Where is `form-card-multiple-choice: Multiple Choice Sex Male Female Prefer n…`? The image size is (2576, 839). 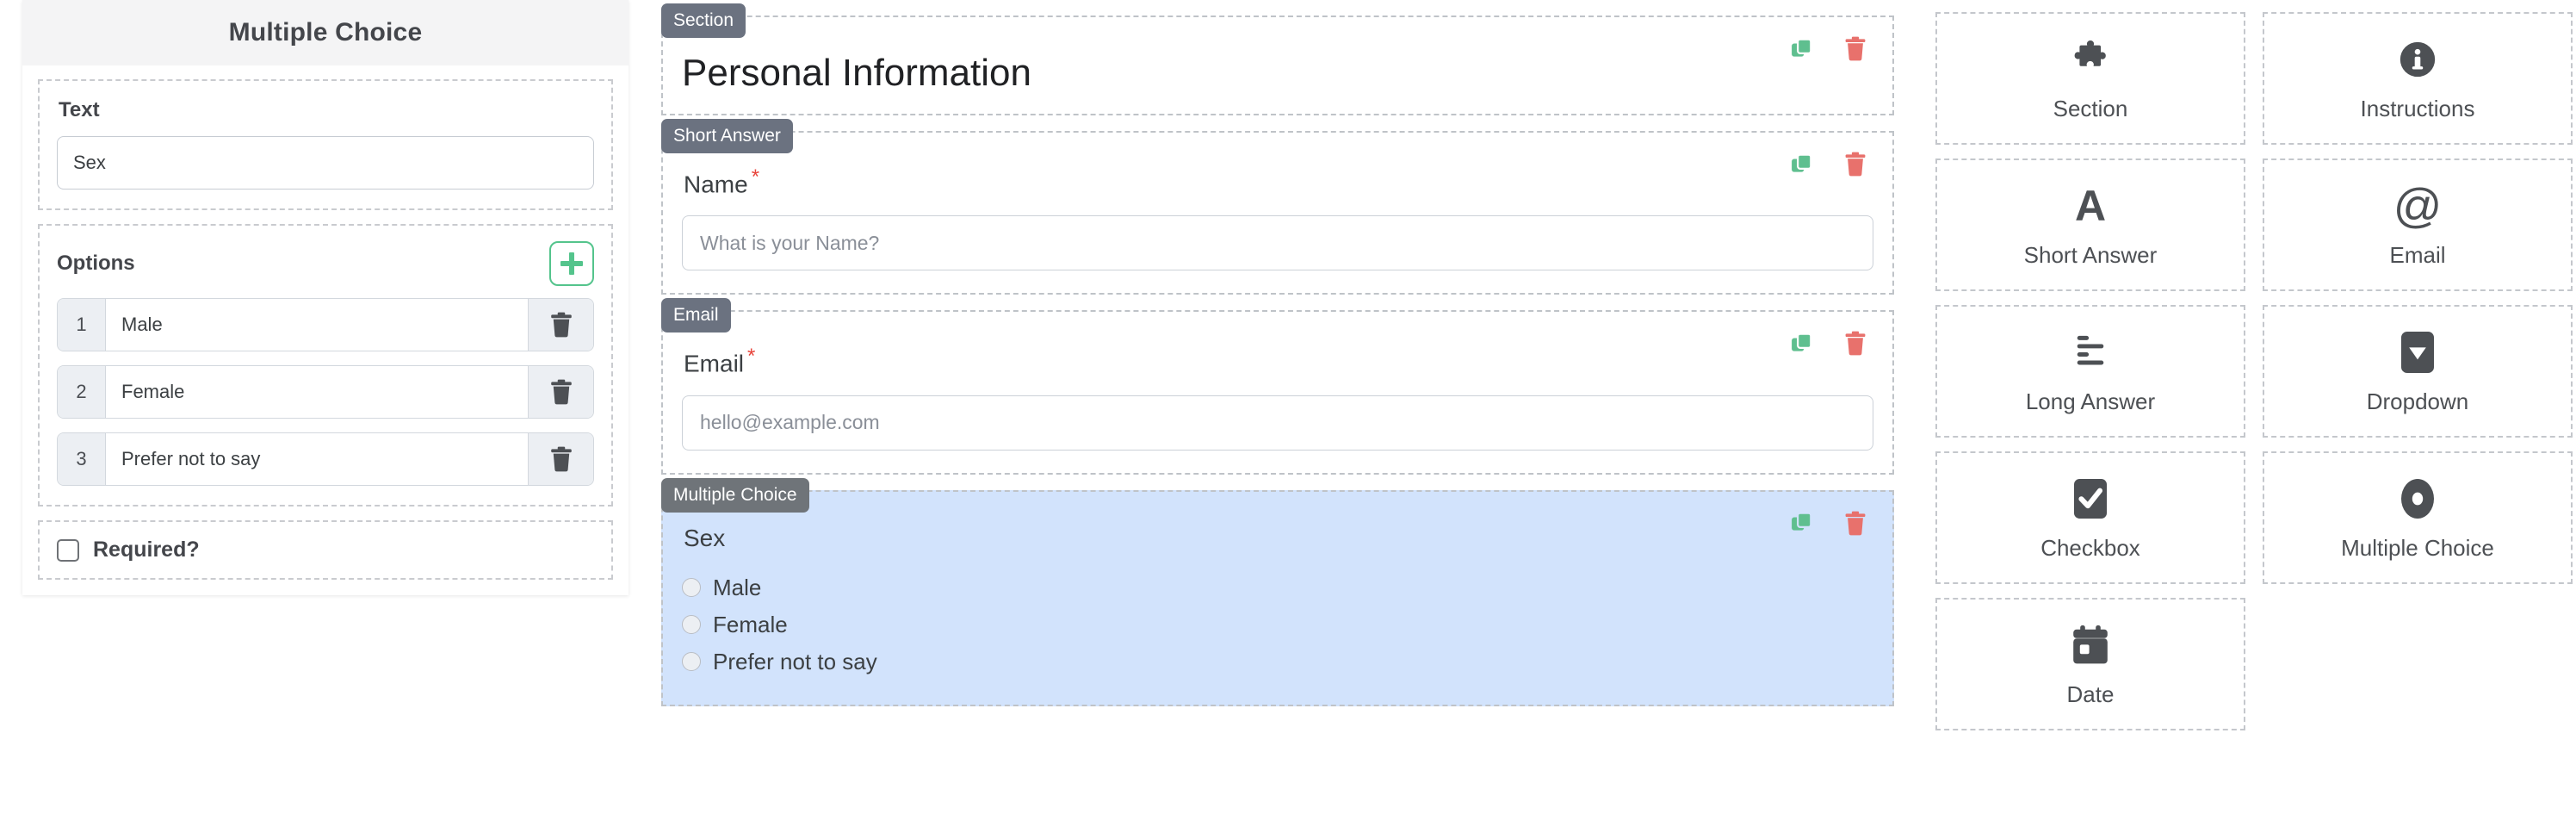
form-card-multiple-choice: Multiple Choice Sex Male Female Prefer n… is located at coordinates (1277, 591).